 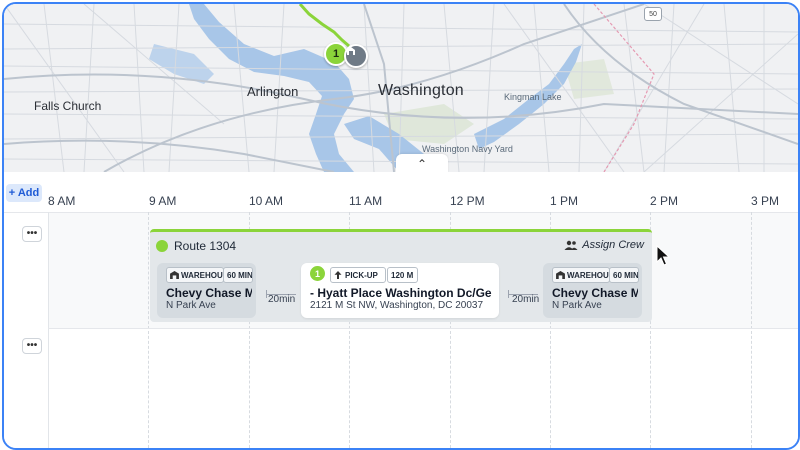 I want to click on route-row-menu-button: •••, so click(x=32, y=234).